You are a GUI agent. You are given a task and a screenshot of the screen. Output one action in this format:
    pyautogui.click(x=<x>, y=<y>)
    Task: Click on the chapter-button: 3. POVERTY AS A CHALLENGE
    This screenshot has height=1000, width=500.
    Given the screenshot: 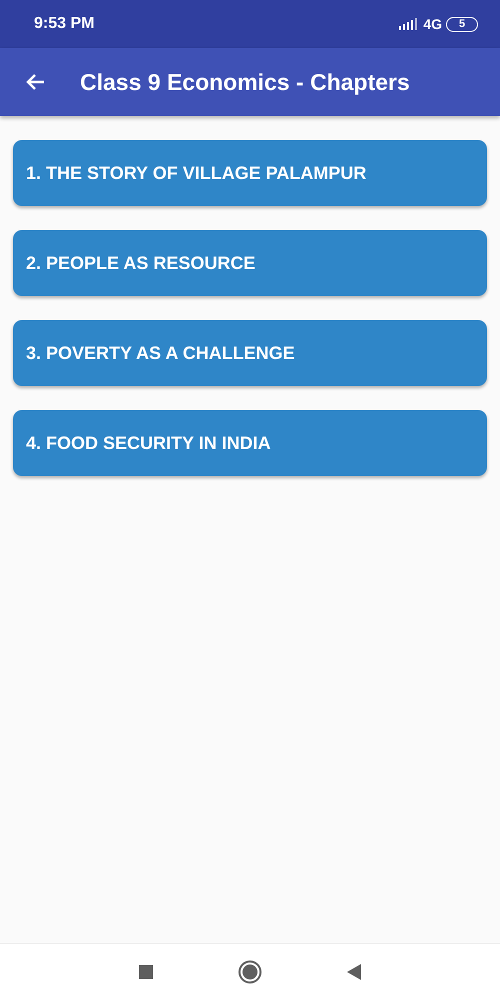 What is the action you would take?
    pyautogui.click(x=250, y=353)
    